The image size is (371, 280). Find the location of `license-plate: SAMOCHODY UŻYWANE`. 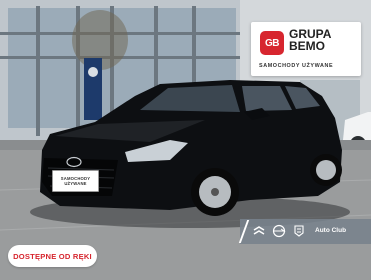

license-plate: SAMOCHODY UŻYWANE is located at coordinates (75, 181).